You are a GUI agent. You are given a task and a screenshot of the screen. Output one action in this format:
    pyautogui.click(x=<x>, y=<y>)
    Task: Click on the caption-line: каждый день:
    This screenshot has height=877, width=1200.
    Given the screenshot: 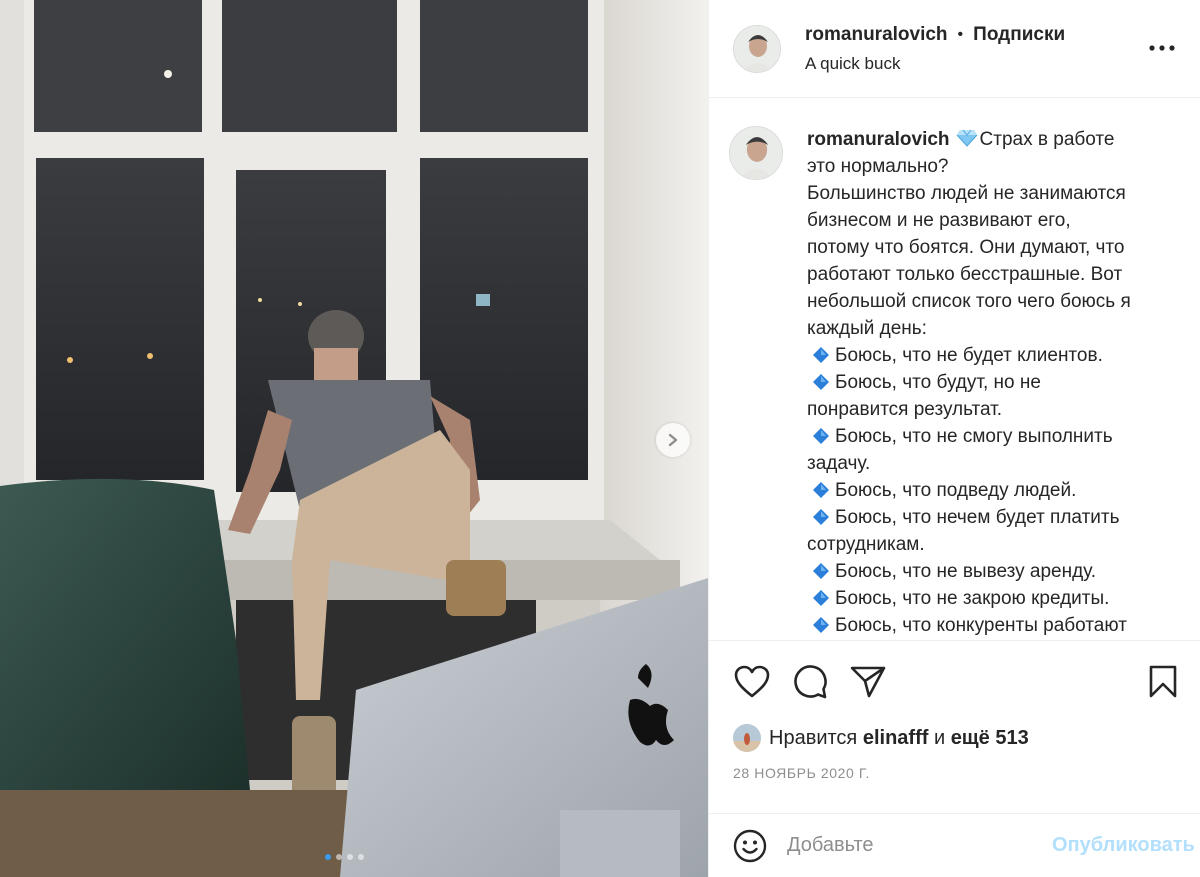 What is the action you would take?
    pyautogui.click(x=867, y=328)
    